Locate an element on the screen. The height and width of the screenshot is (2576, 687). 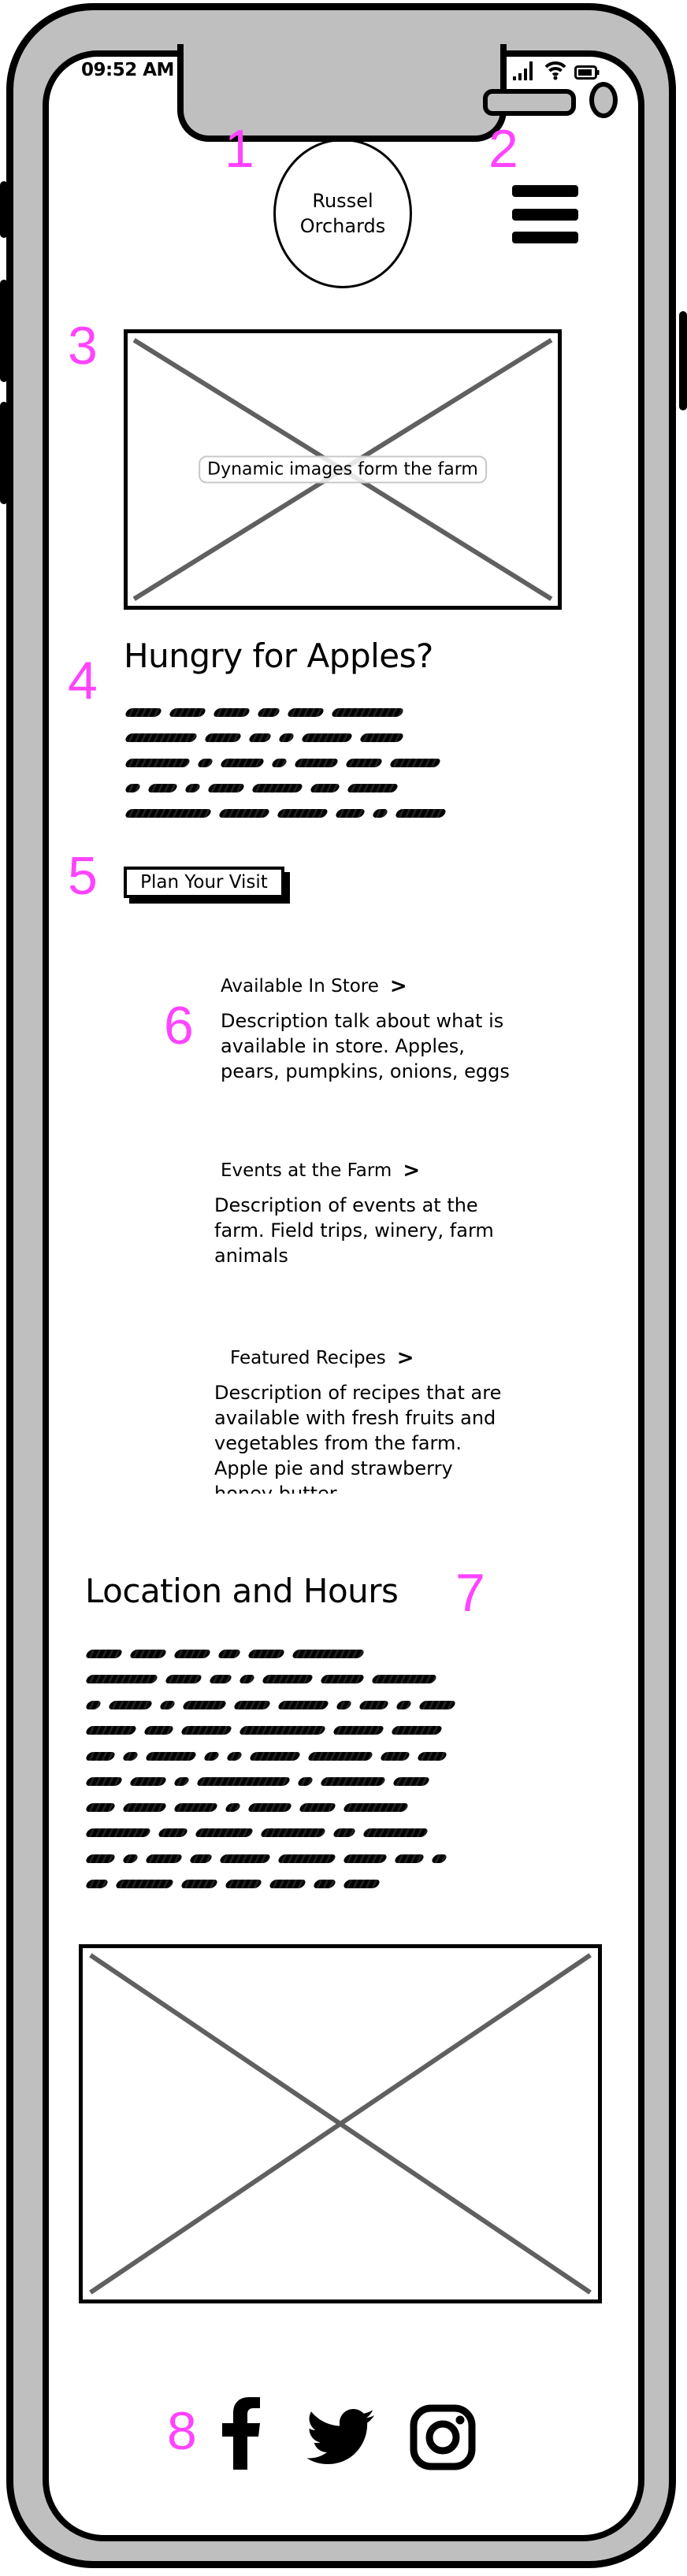
image-placeholder-cross-icon is located at coordinates (340, 2123).